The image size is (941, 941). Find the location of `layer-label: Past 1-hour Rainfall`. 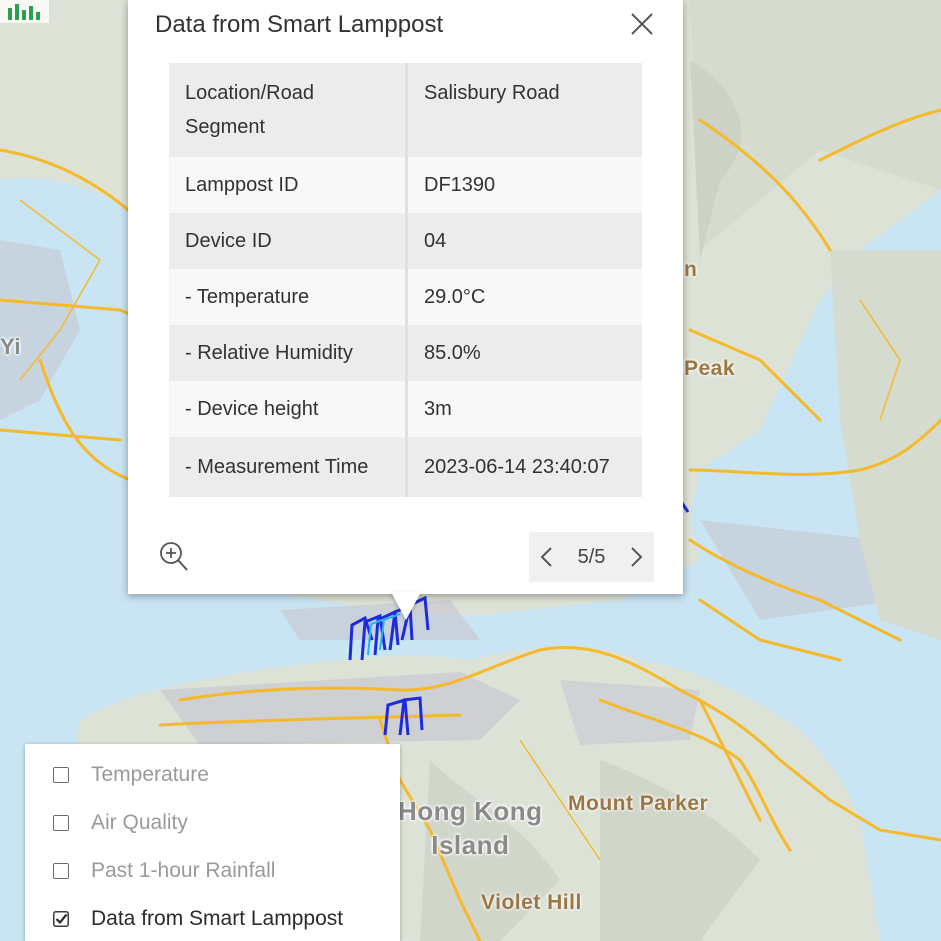

layer-label: Past 1-hour Rainfall is located at coordinates (183, 870).